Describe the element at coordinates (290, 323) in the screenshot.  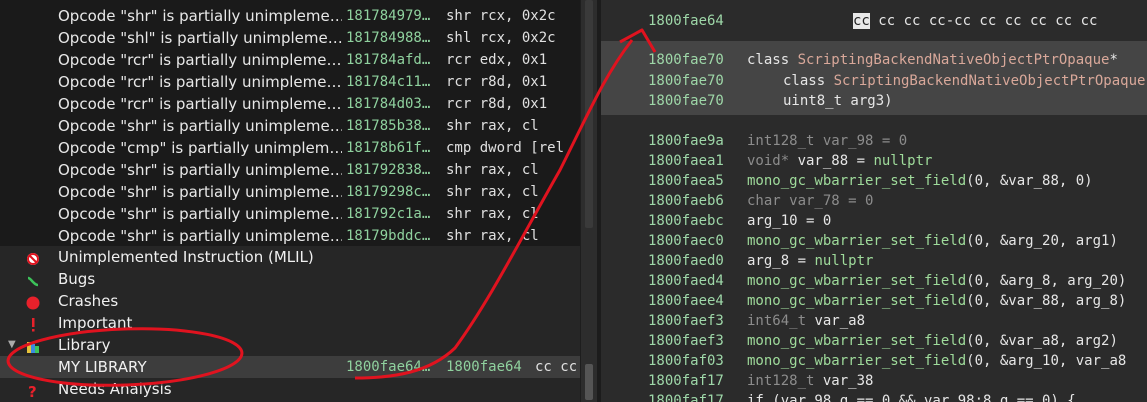
I see `category-important: Important` at that location.